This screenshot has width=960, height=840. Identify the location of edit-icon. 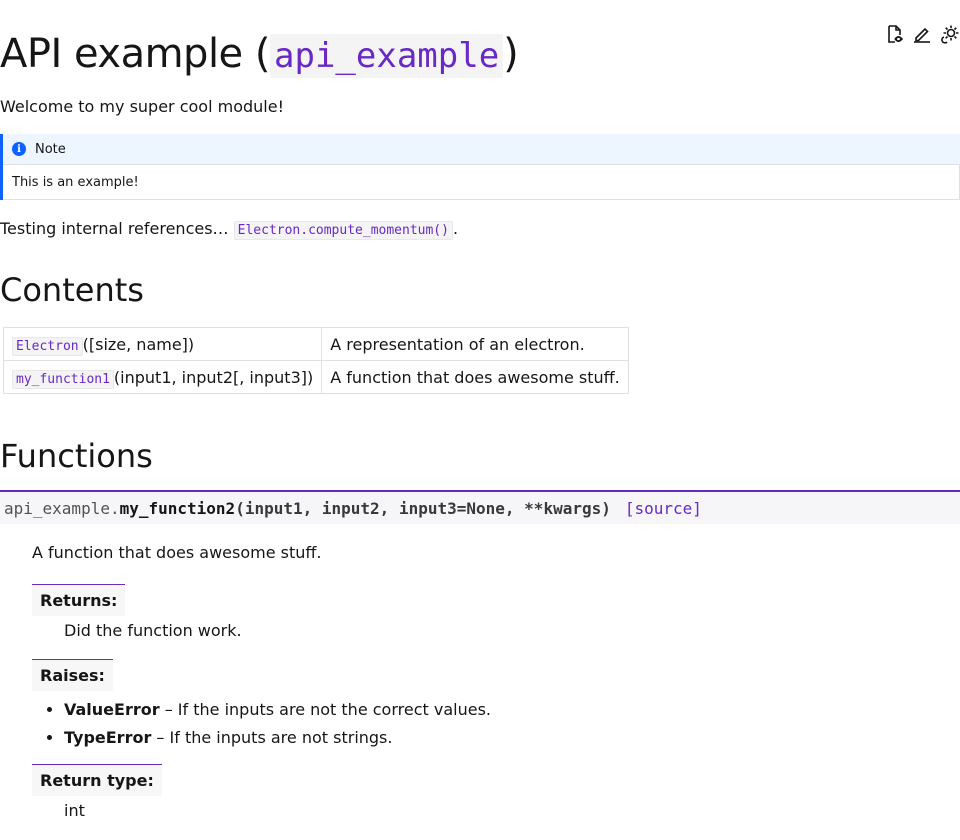
(922, 35).